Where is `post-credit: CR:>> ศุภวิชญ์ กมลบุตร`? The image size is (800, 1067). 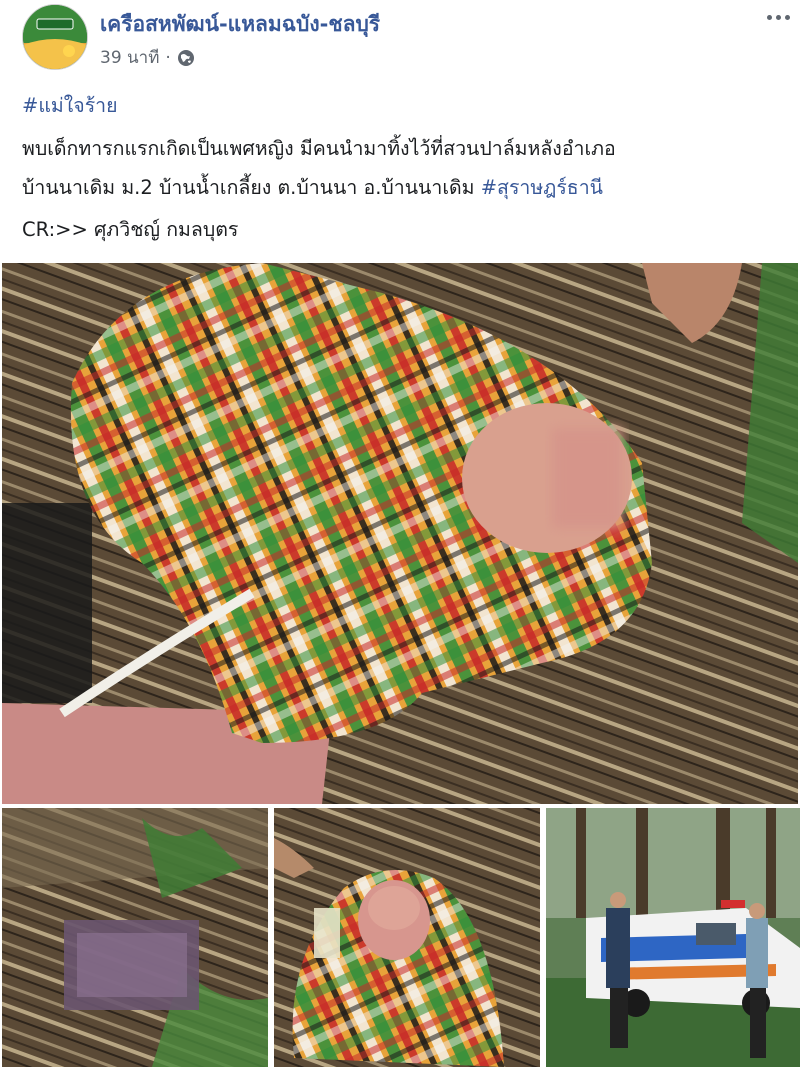 post-credit: CR:>> ศุภวิชญ์ กมลบุตร is located at coordinates (130, 229).